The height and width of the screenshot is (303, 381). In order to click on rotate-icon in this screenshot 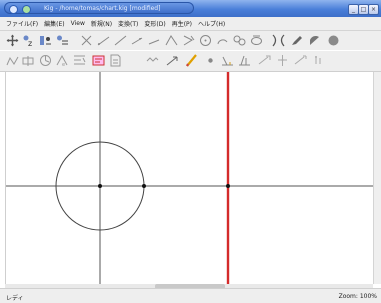, I will do `click(172, 60)`.